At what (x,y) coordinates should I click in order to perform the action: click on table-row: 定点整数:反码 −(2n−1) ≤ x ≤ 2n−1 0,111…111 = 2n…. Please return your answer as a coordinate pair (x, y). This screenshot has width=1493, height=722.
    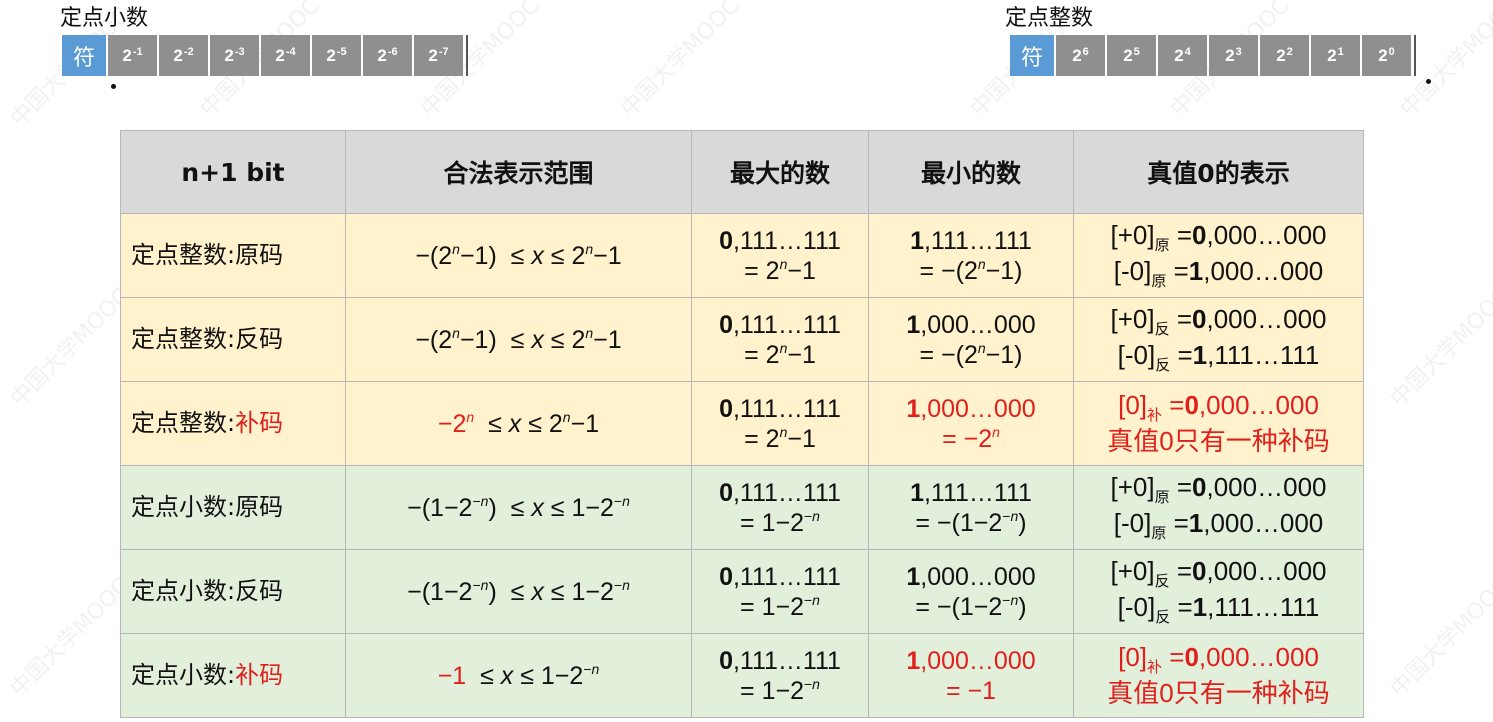
    Looking at the image, I should click on (742, 339).